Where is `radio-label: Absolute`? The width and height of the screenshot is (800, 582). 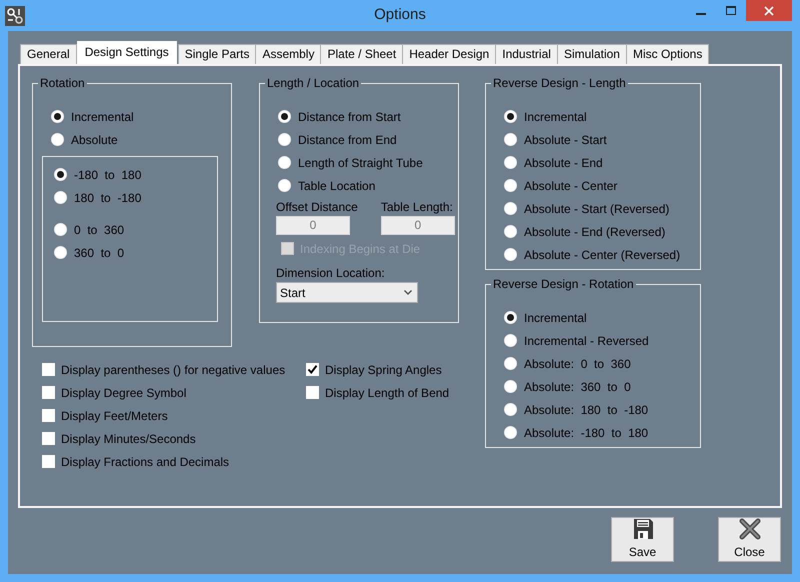 radio-label: Absolute is located at coordinates (94, 139).